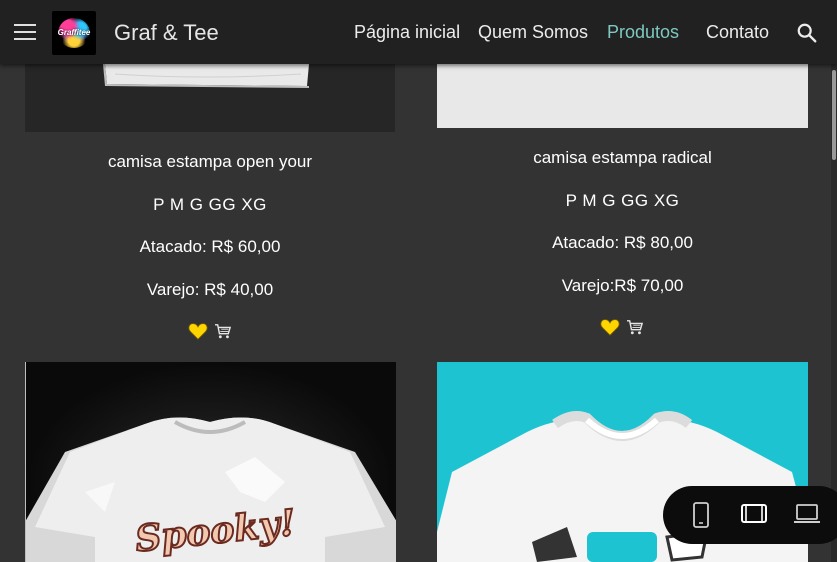 Image resolution: width=837 pixels, height=562 pixels. I want to click on nav-link-contact: Contato, so click(737, 32).